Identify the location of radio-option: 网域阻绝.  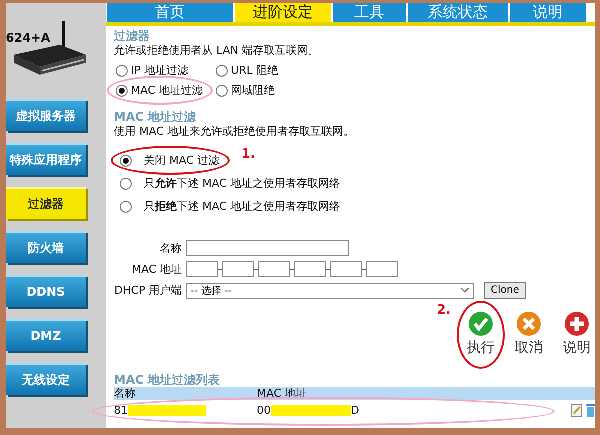
(245, 90).